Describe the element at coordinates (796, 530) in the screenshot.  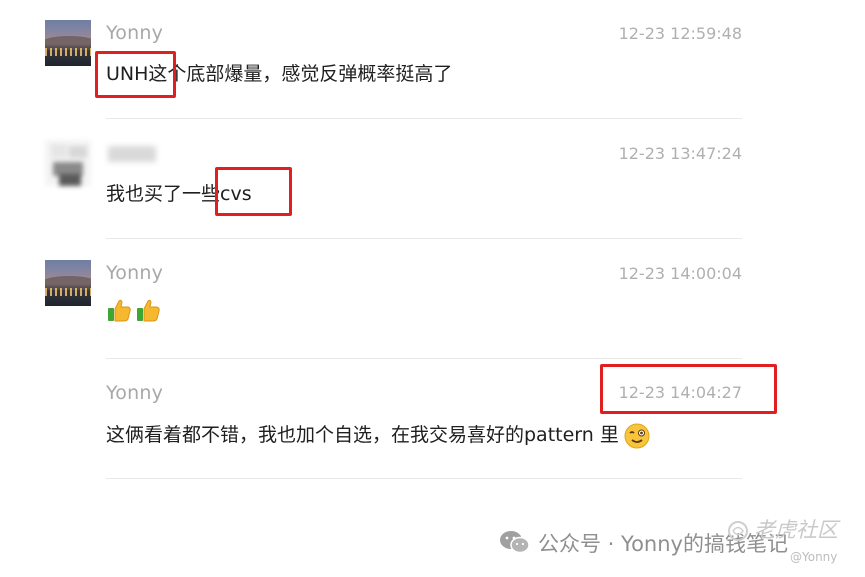
I see `community-name: 老虎社区` at that location.